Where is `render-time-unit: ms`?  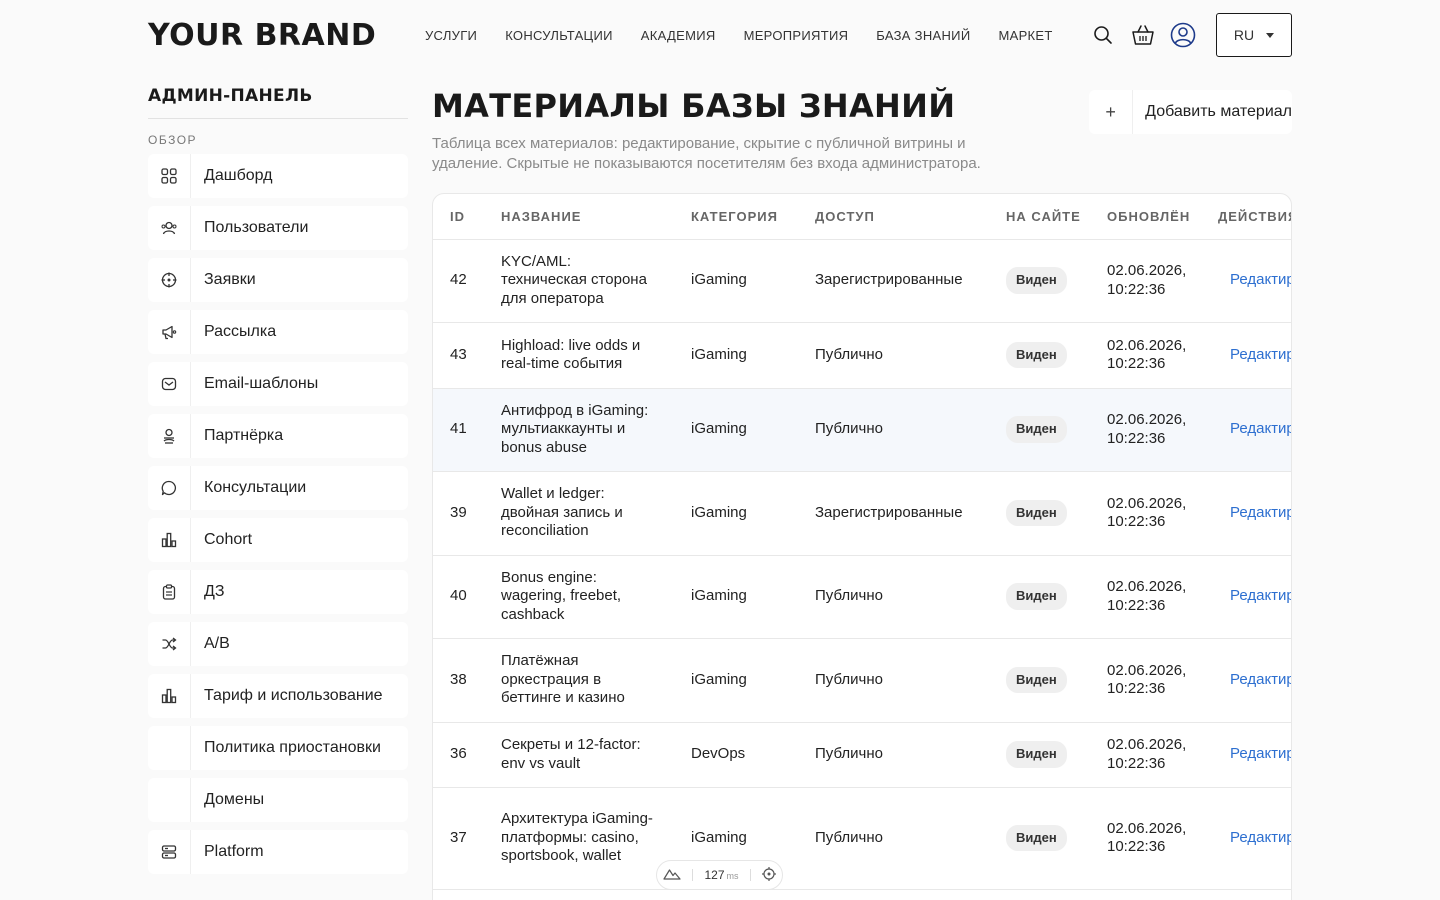
render-time-unit: ms is located at coordinates (732, 876).